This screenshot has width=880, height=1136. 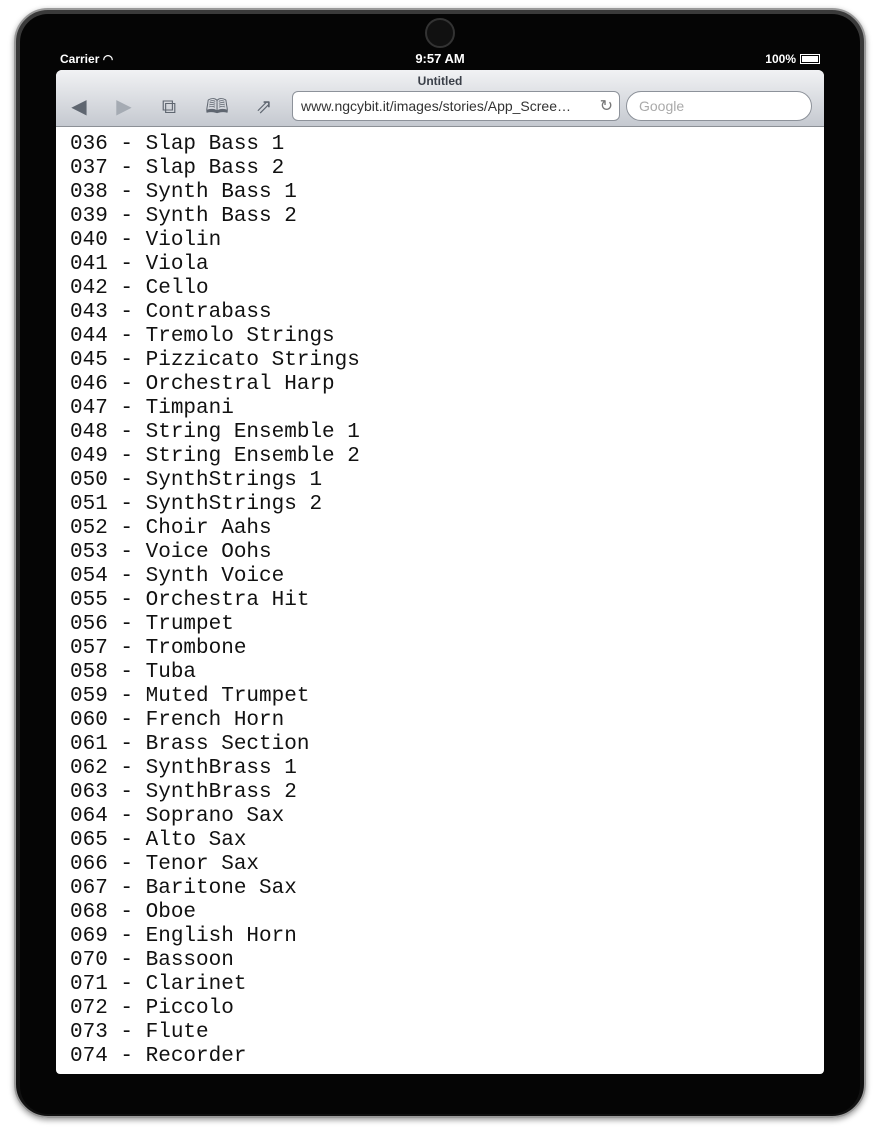 I want to click on list-item: 054 - Synth Voice, so click(x=177, y=576).